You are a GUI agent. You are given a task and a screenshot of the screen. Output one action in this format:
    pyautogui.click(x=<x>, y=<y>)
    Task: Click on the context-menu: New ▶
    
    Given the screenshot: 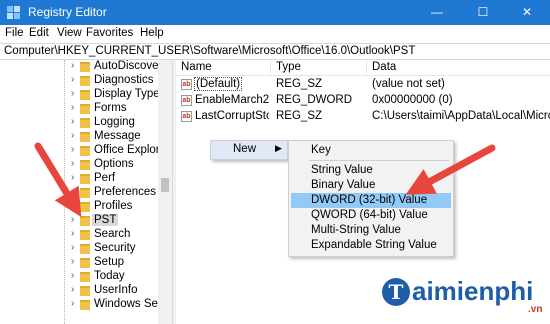 What is the action you would take?
    pyautogui.click(x=249, y=150)
    